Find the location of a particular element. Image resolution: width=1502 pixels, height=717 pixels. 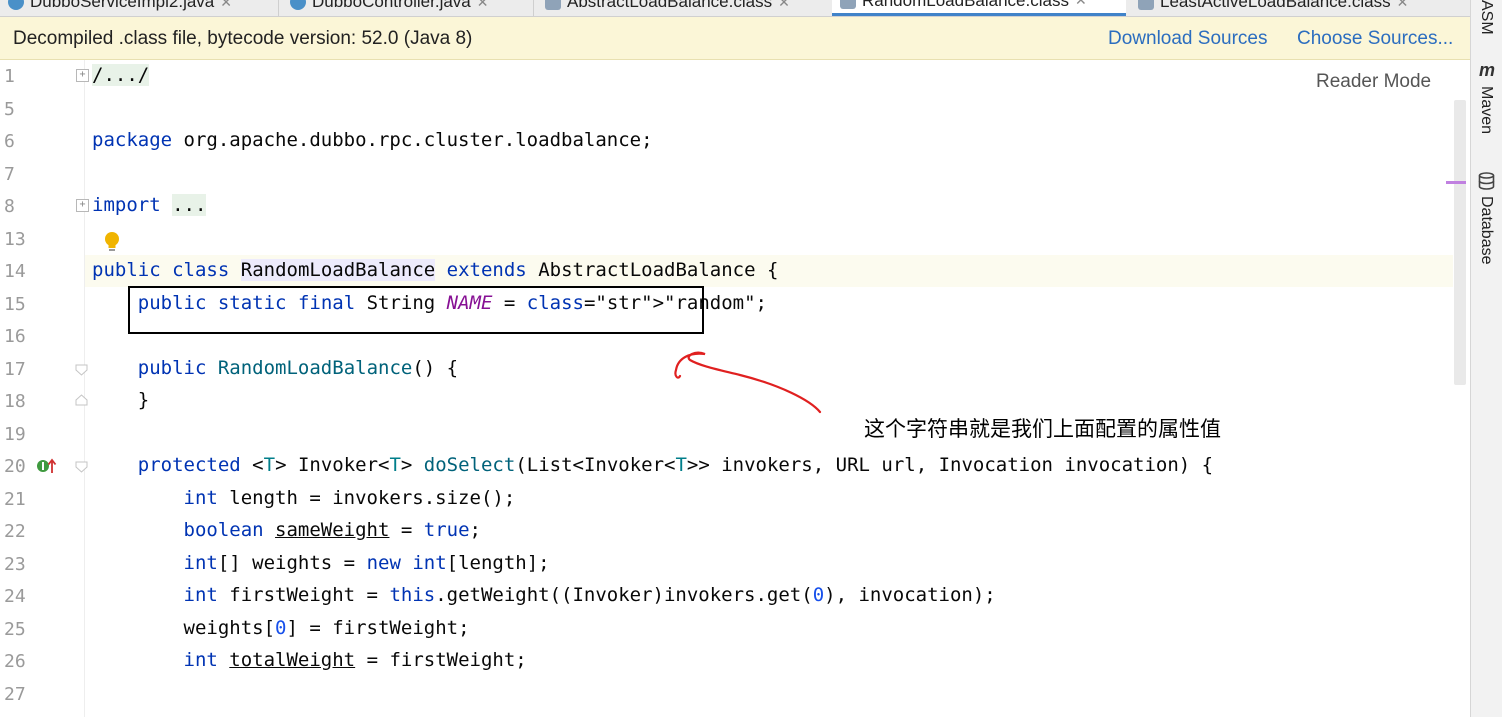

line-number: 24 is located at coordinates (15, 596).